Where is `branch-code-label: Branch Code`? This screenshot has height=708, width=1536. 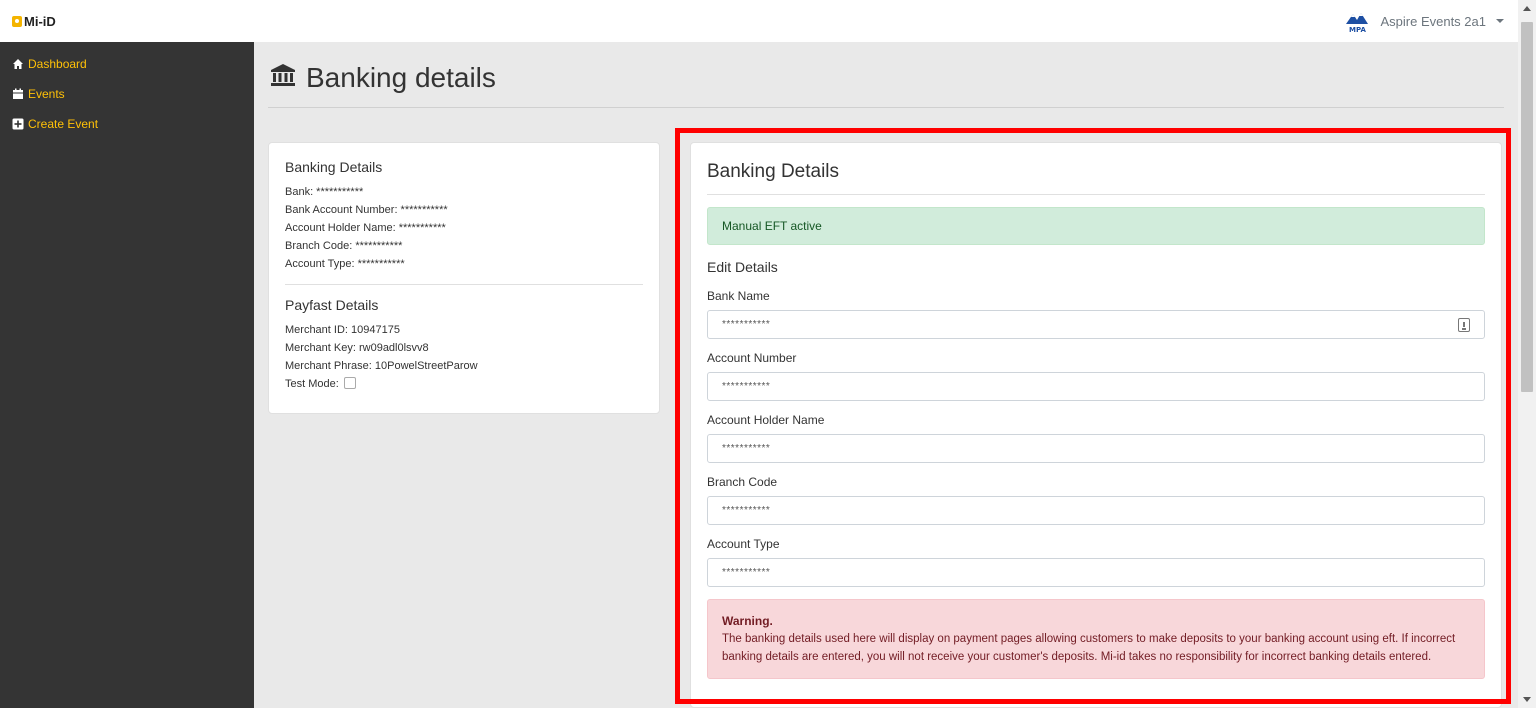 branch-code-label: Branch Code is located at coordinates (742, 482).